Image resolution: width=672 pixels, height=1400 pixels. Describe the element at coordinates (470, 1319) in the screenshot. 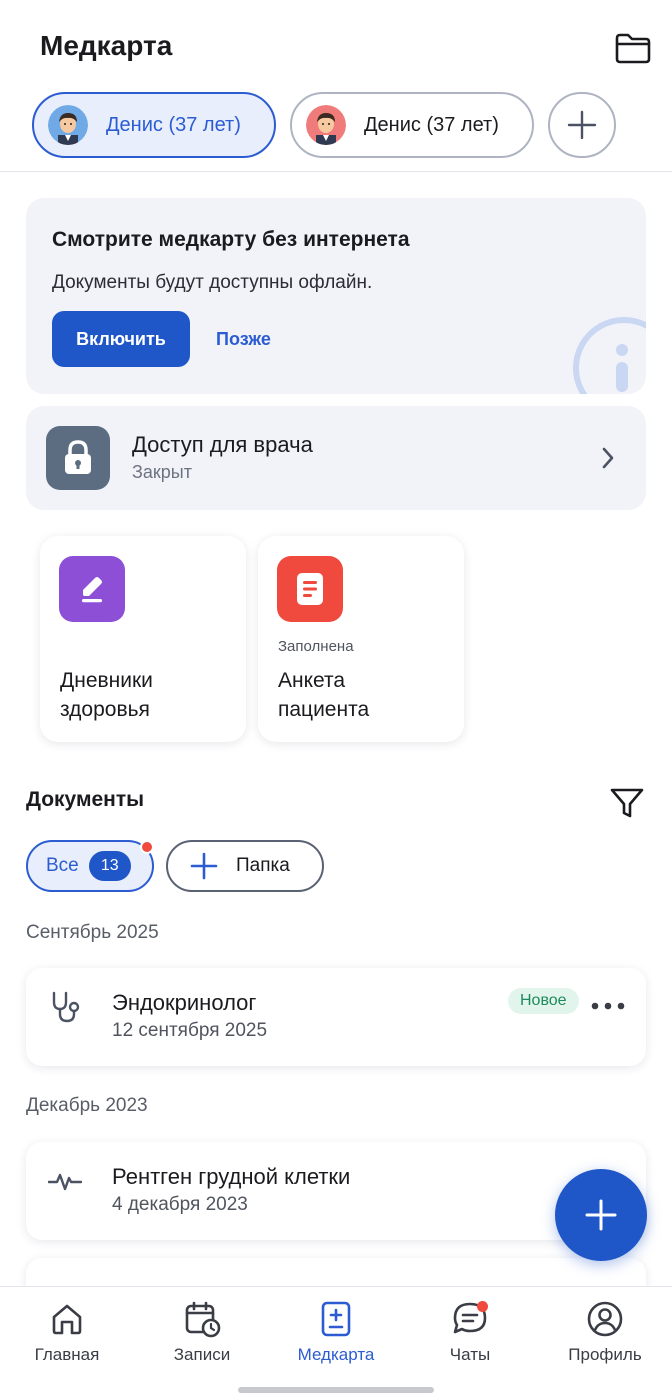

I see `chat-icon` at that location.